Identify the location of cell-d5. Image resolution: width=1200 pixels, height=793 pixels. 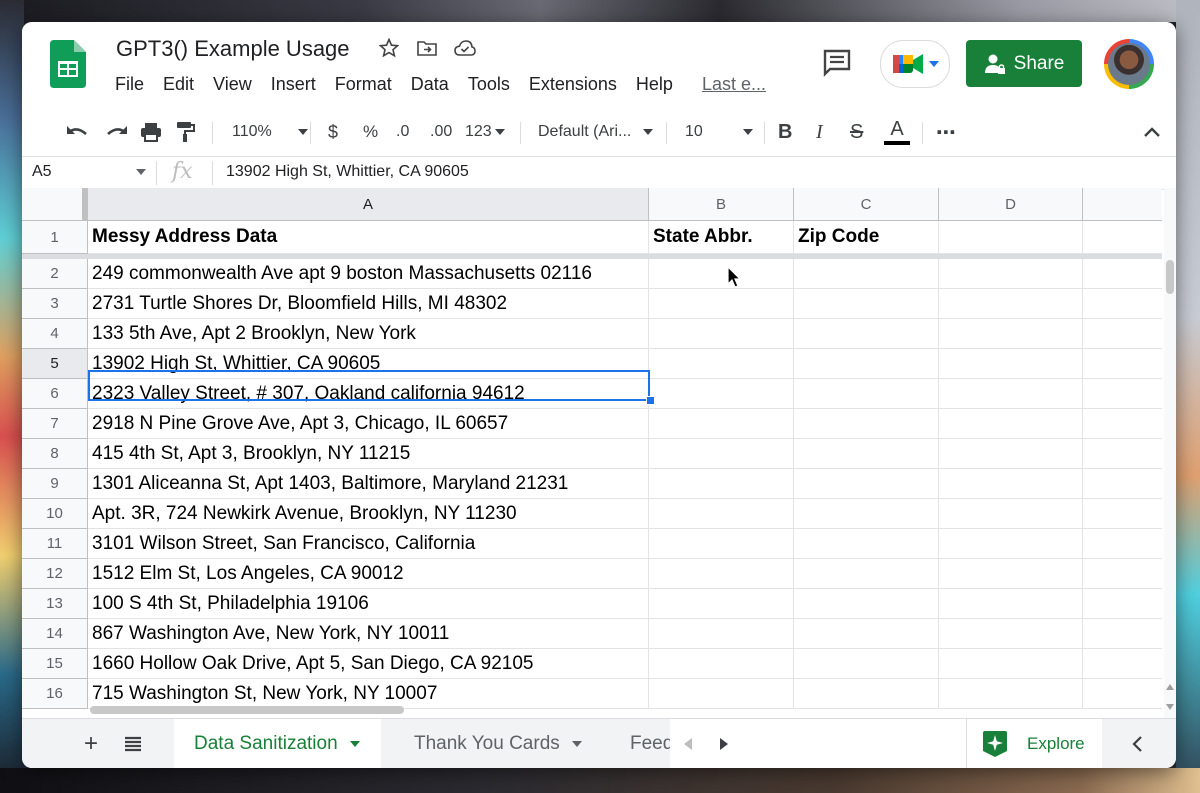
(1011, 364).